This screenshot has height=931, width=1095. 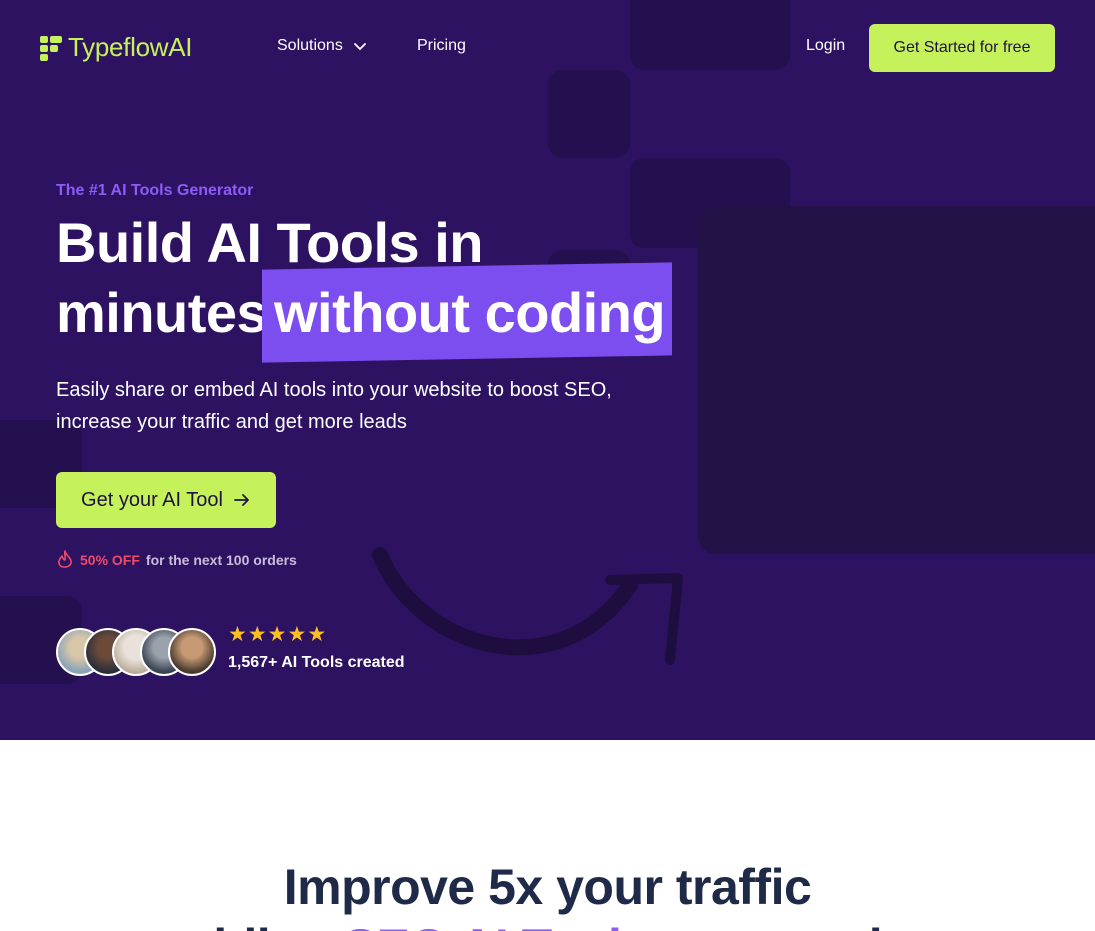 I want to click on logo-icon, so click(x=51, y=48).